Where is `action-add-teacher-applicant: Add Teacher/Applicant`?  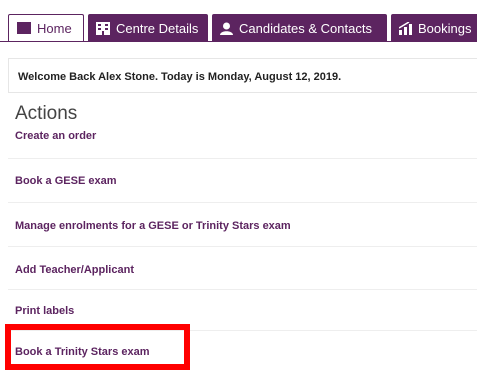 action-add-teacher-applicant: Add Teacher/Applicant is located at coordinates (235, 270).